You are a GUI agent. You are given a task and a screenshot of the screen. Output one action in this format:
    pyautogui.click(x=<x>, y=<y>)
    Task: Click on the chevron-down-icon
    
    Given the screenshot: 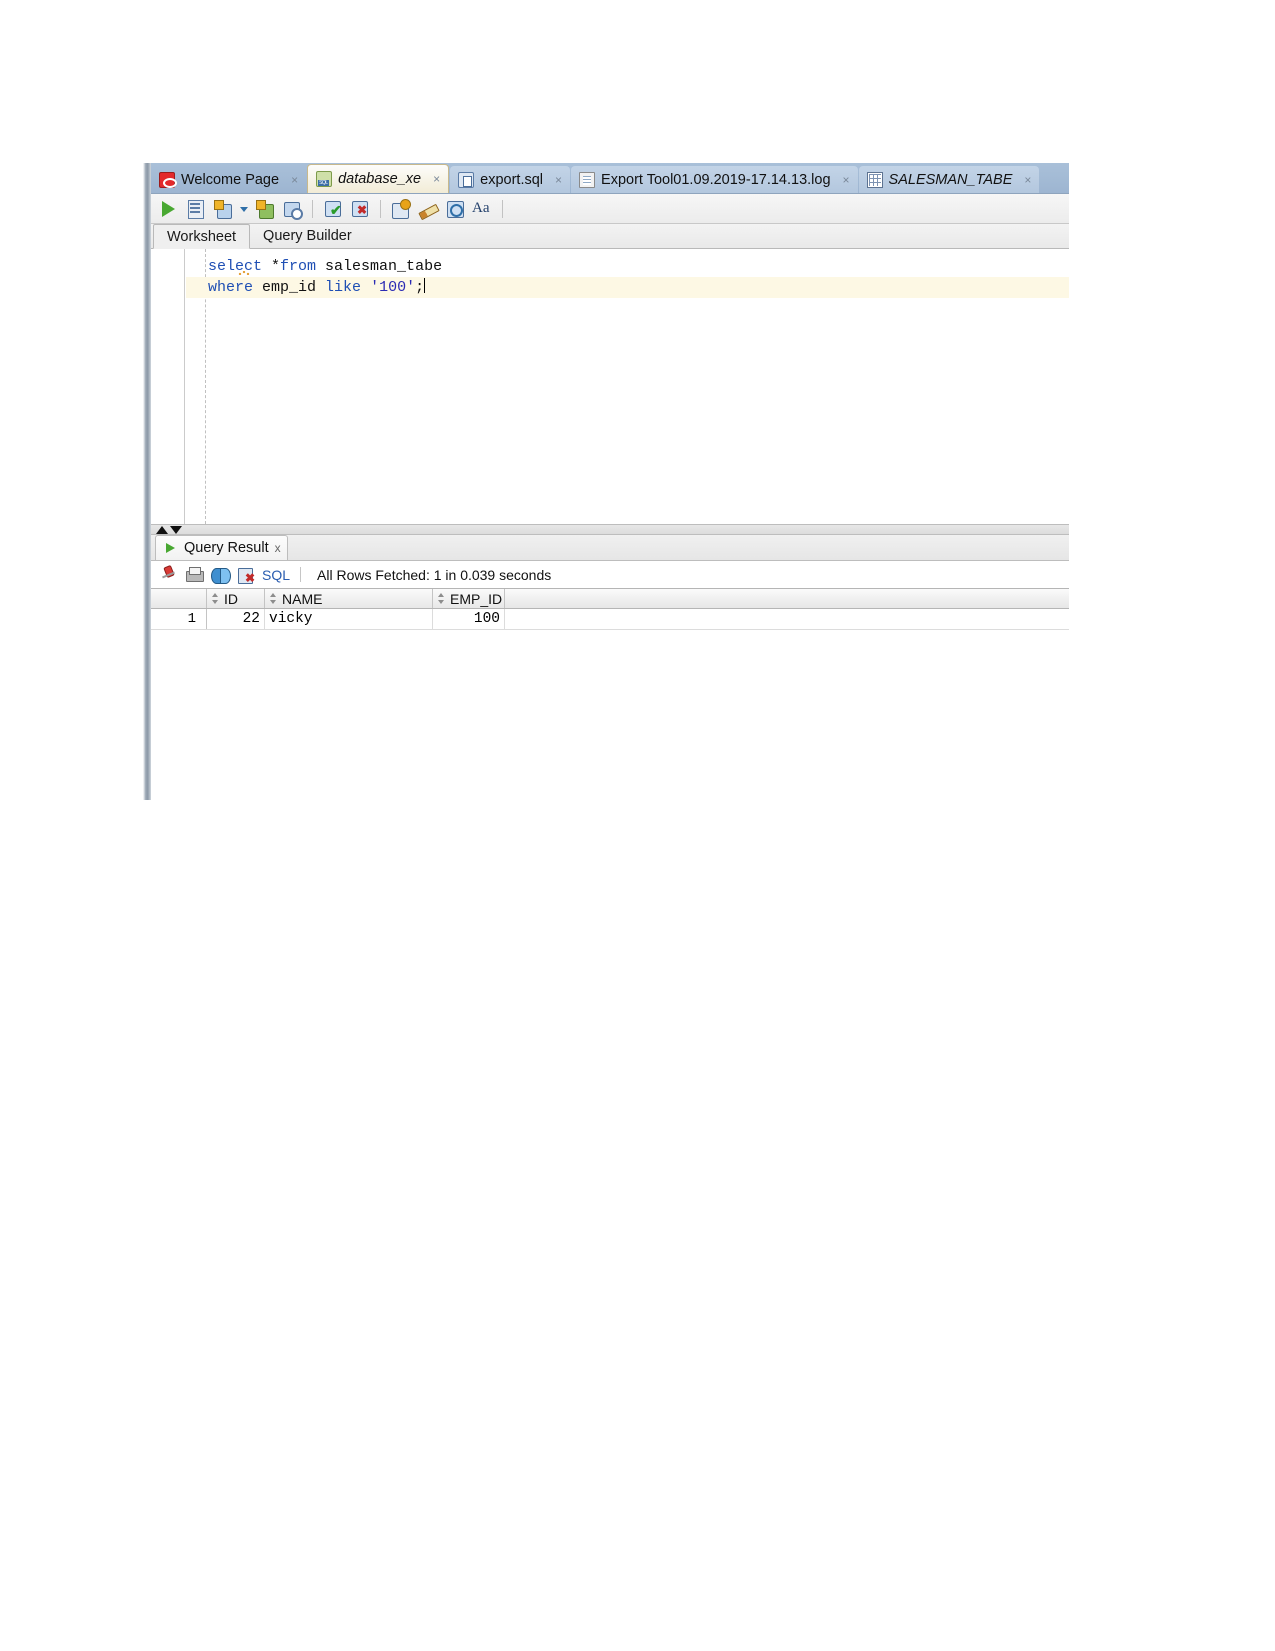 What is the action you would take?
    pyautogui.click(x=244, y=209)
    